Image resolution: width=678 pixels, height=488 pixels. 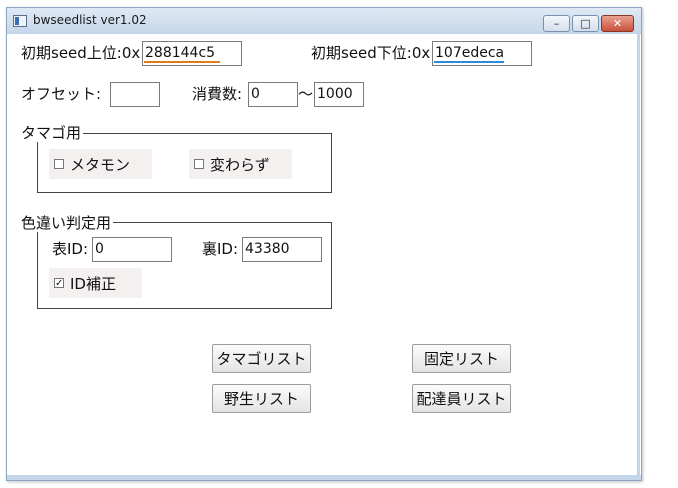 I want to click on sid-input: 43380, so click(x=282, y=249).